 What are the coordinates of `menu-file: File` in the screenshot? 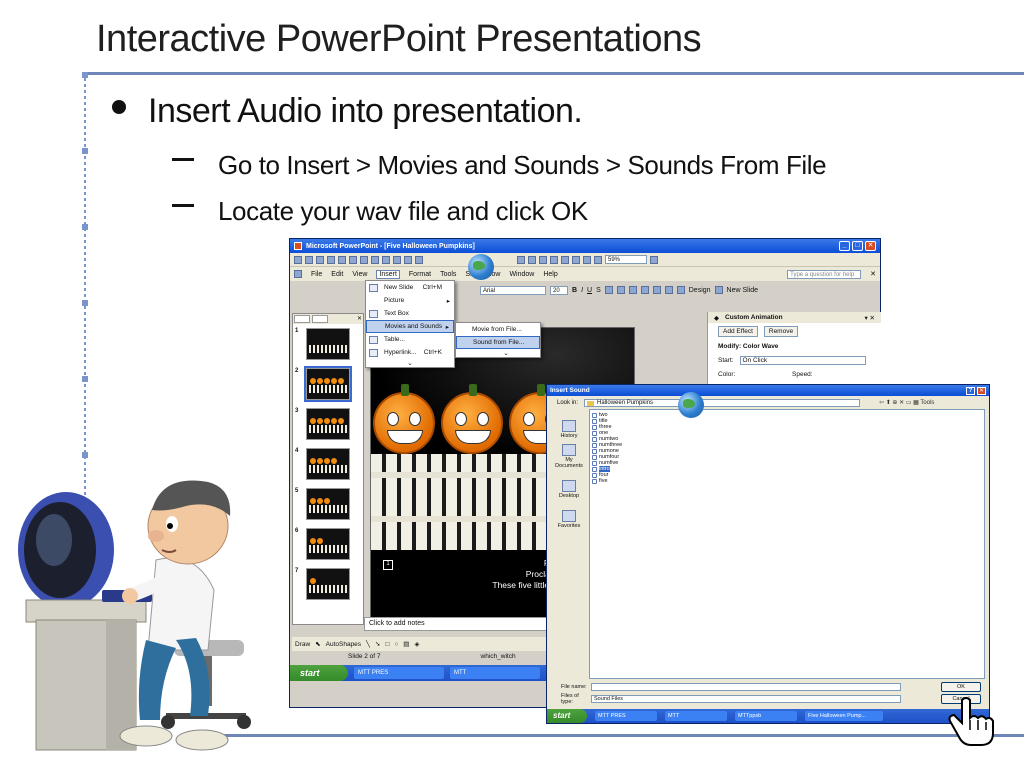 It's located at (316, 274).